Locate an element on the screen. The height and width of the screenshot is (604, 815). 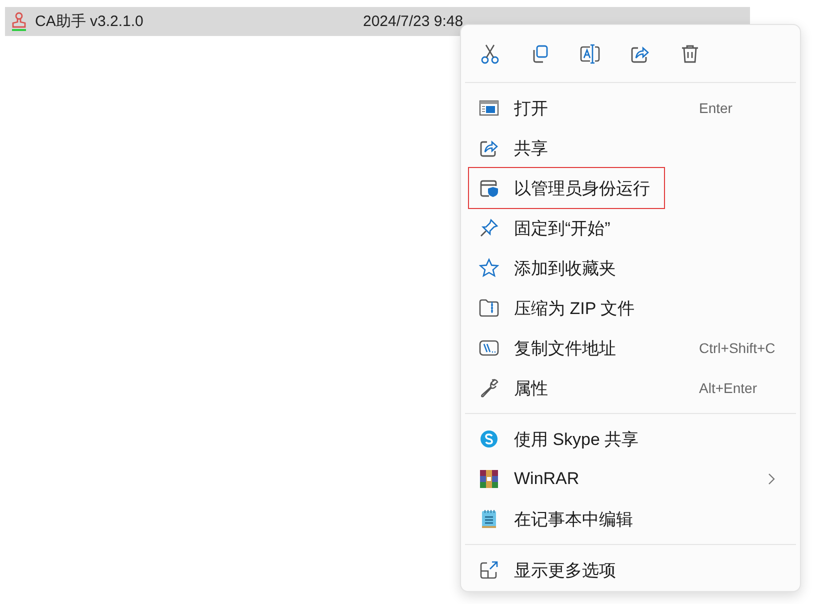
menu-item: 打开 Enter is located at coordinates (630, 108).